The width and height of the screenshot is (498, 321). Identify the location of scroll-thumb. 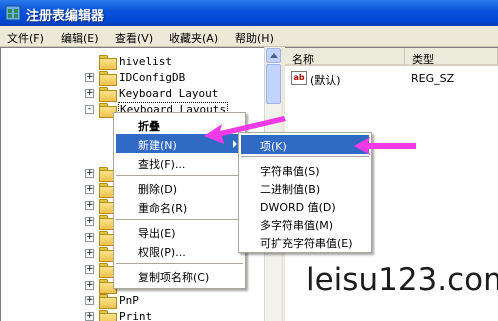
(273, 84).